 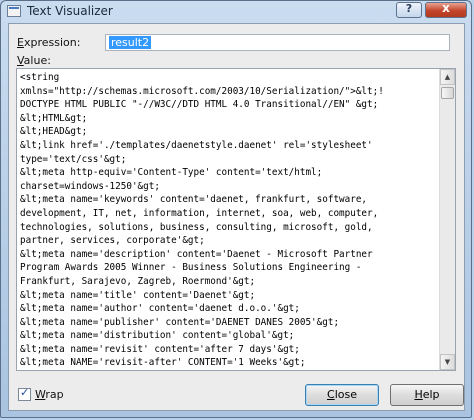 I want to click on help-icon: ?, so click(x=409, y=8).